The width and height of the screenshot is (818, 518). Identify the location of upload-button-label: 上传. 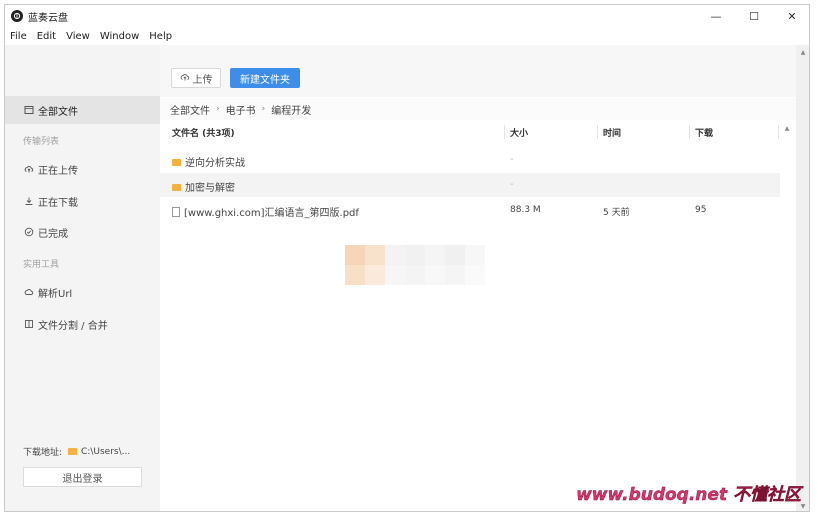
(202, 80).